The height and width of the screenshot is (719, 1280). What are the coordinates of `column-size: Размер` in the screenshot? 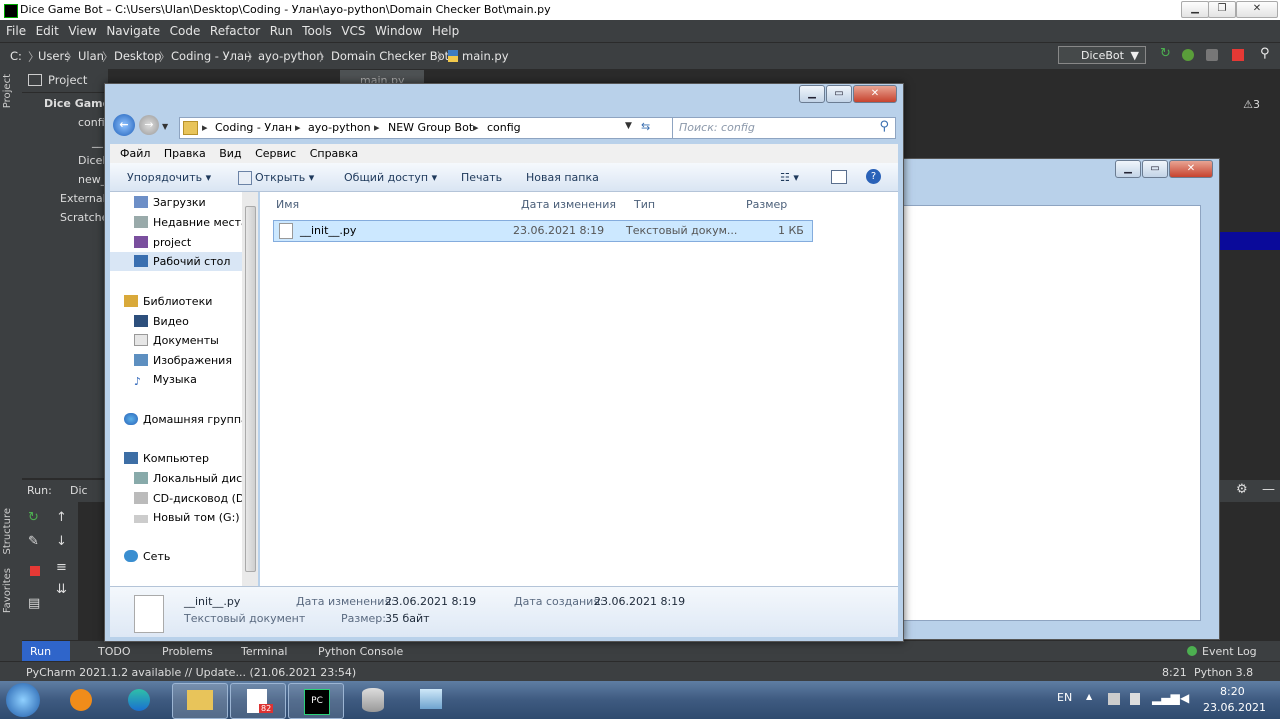 It's located at (766, 204).